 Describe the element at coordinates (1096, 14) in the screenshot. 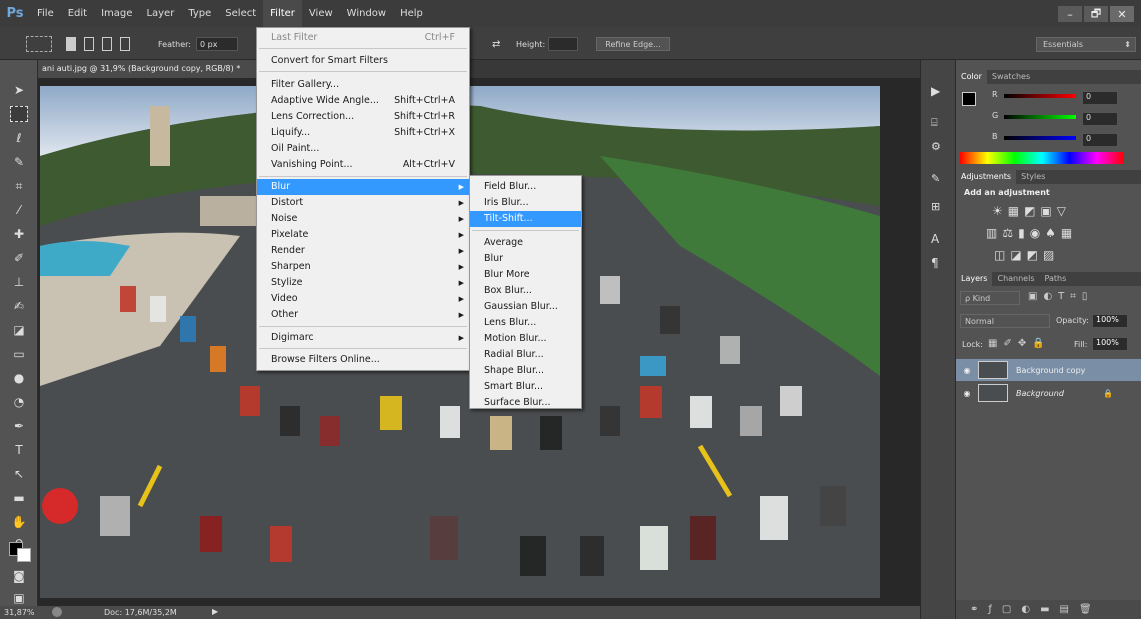

I see `restore-button: 🗗` at that location.